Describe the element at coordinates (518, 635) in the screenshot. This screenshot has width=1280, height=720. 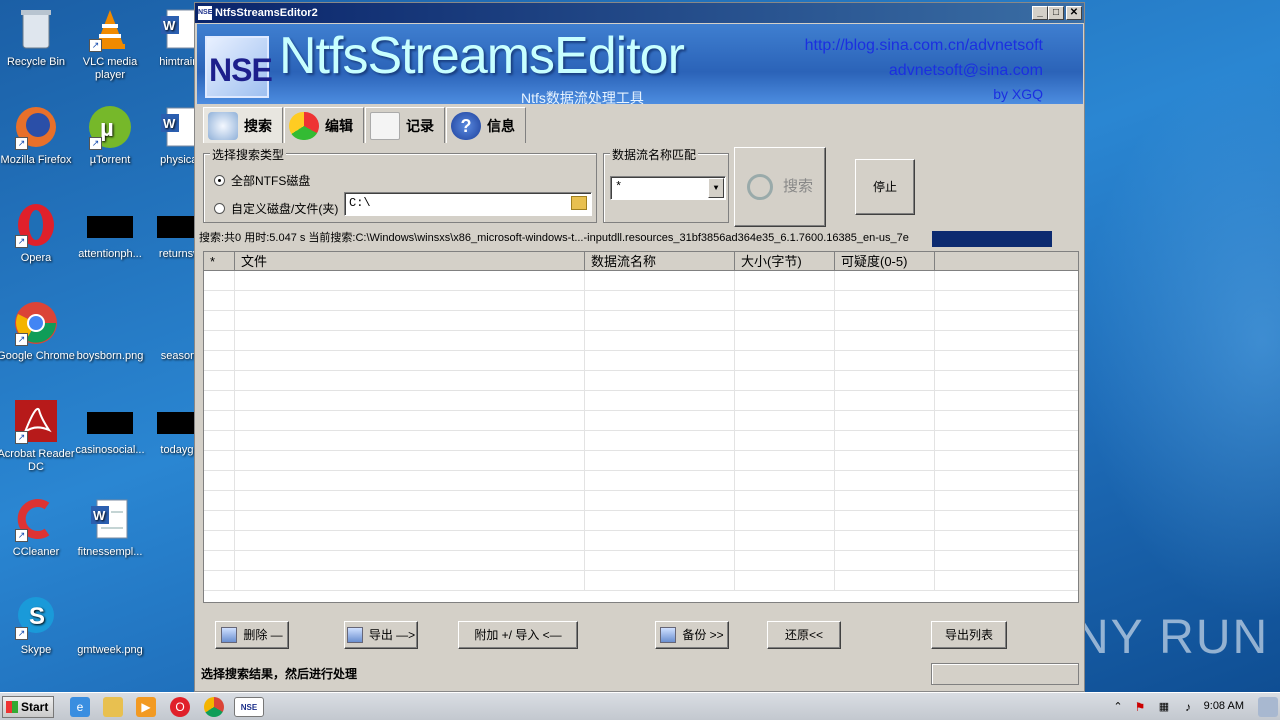
I see `append-import-button: 附加 +/ 导入 <—` at that location.